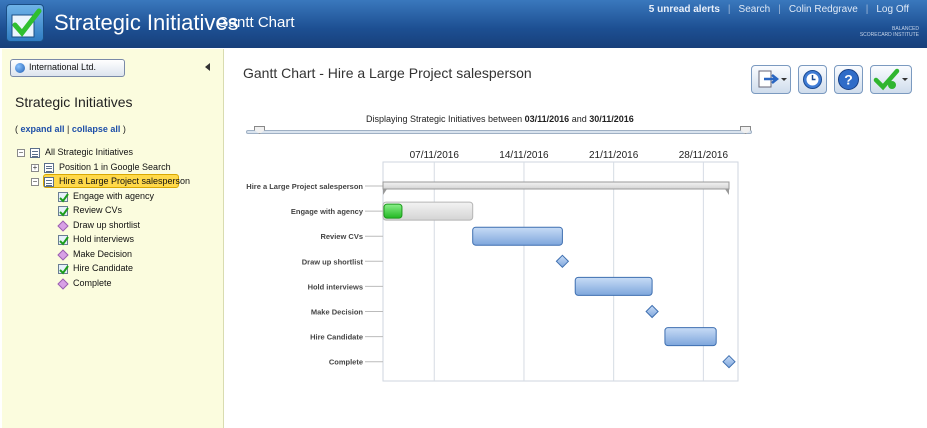 The image size is (927, 428). I want to click on x-tick-label: 14/11/2016, so click(524, 155).